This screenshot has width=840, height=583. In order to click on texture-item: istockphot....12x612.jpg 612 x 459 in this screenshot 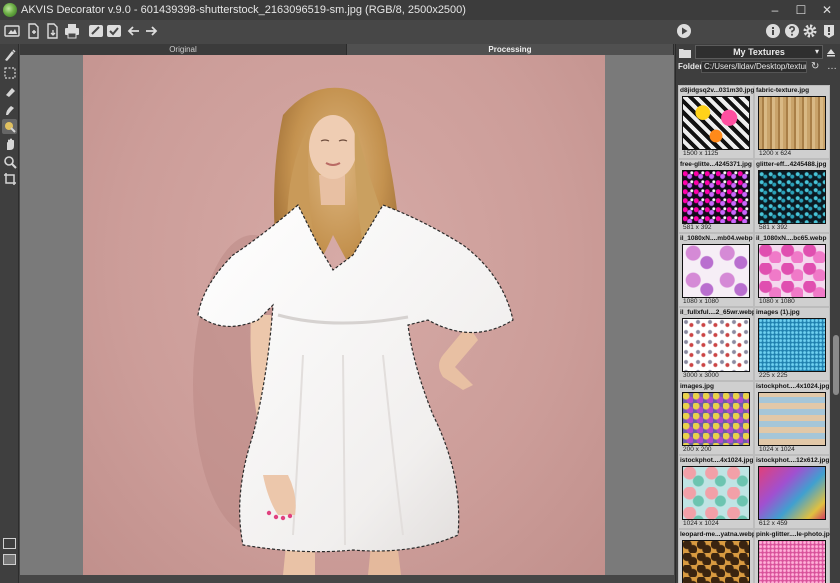, I will do `click(792, 492)`.